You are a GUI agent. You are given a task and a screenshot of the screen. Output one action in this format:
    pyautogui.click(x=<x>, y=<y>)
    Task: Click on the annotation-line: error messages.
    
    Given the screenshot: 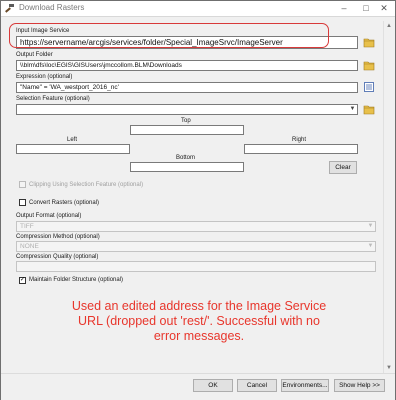 What is the action you would take?
    pyautogui.click(x=199, y=336)
    